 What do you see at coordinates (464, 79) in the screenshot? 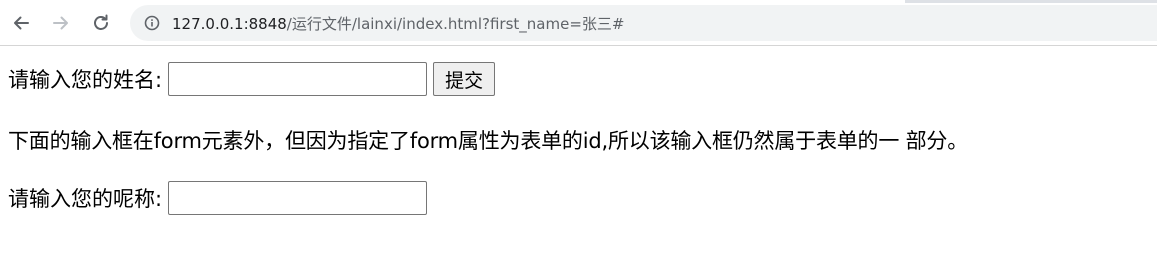
I see `submit-button: 提交` at bounding box center [464, 79].